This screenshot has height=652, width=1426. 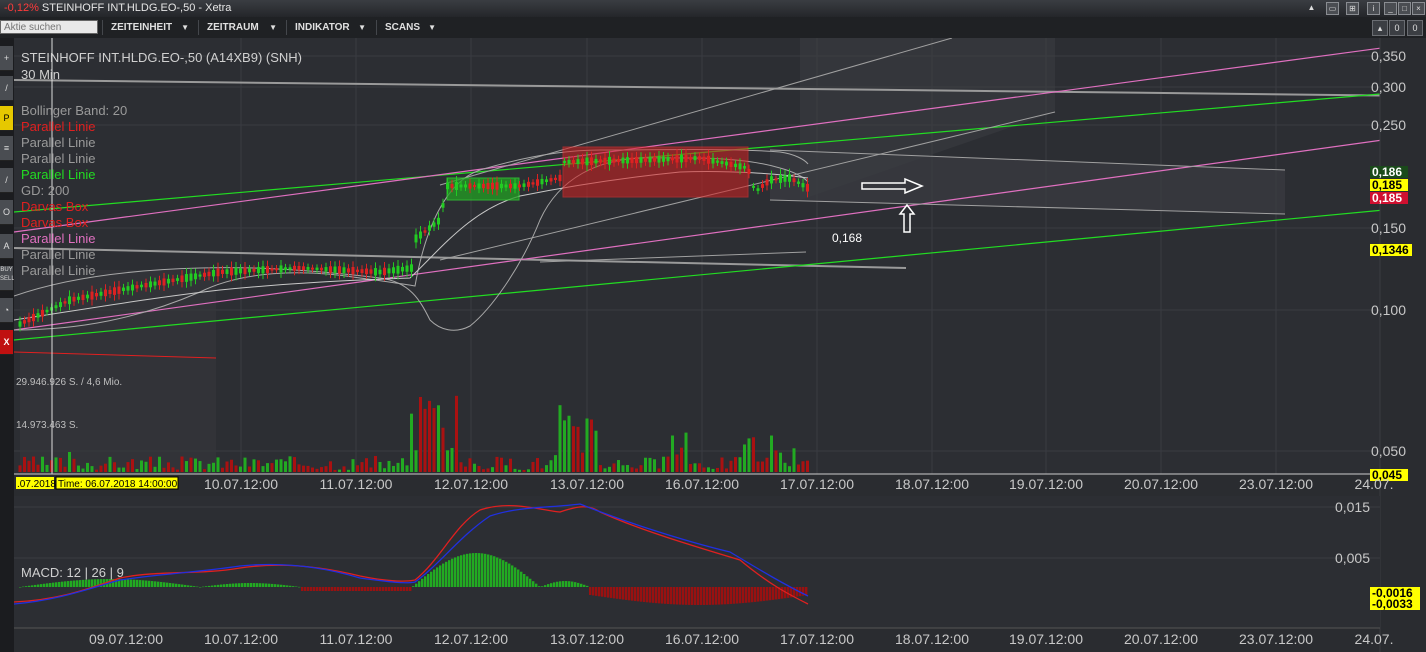 What do you see at coordinates (409, 27) in the screenshot?
I see `menu-scans: SCANS ▼` at bounding box center [409, 27].